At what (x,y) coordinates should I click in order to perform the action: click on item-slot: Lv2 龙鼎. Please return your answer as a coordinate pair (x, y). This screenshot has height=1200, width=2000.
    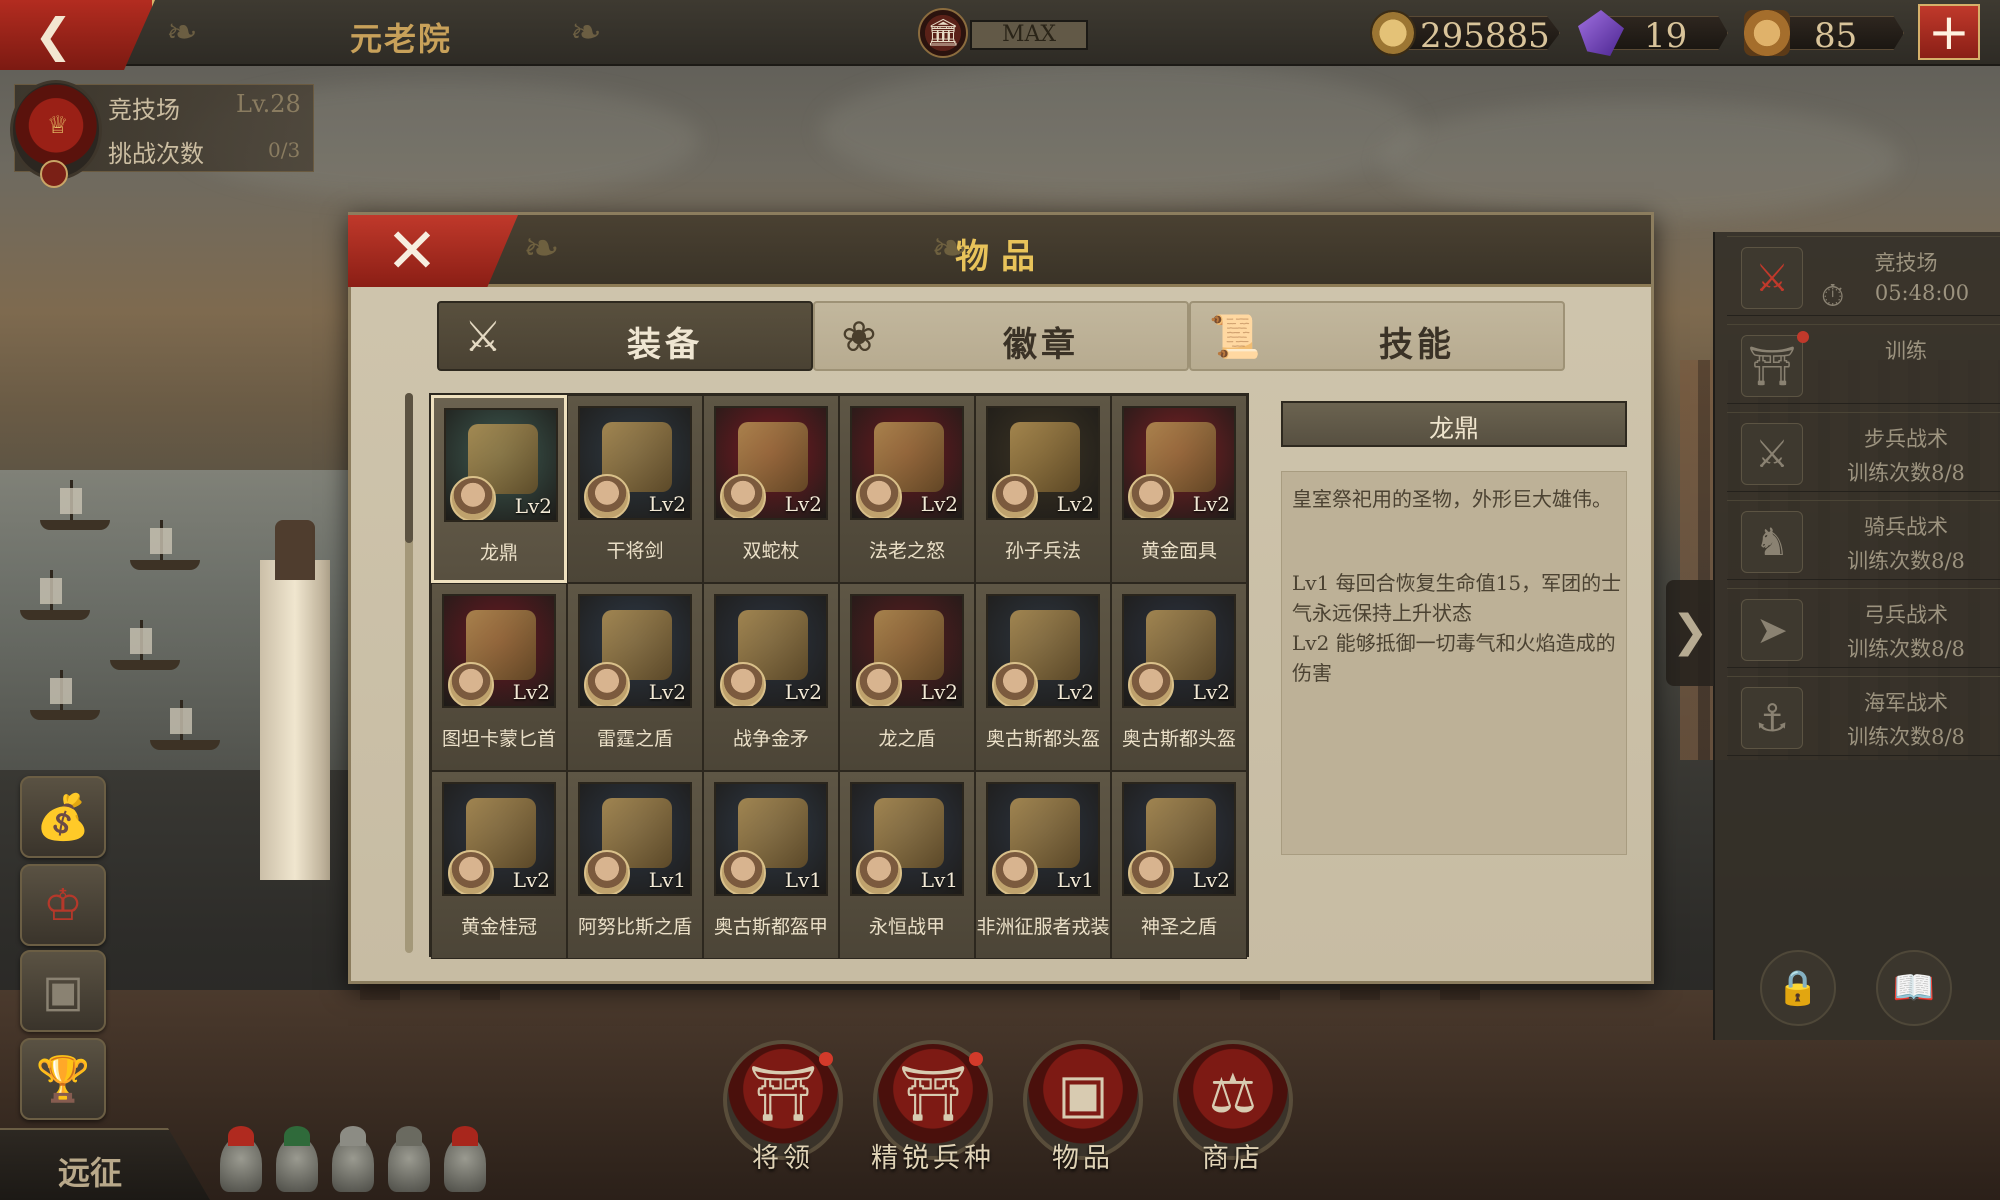
    Looking at the image, I should click on (499, 489).